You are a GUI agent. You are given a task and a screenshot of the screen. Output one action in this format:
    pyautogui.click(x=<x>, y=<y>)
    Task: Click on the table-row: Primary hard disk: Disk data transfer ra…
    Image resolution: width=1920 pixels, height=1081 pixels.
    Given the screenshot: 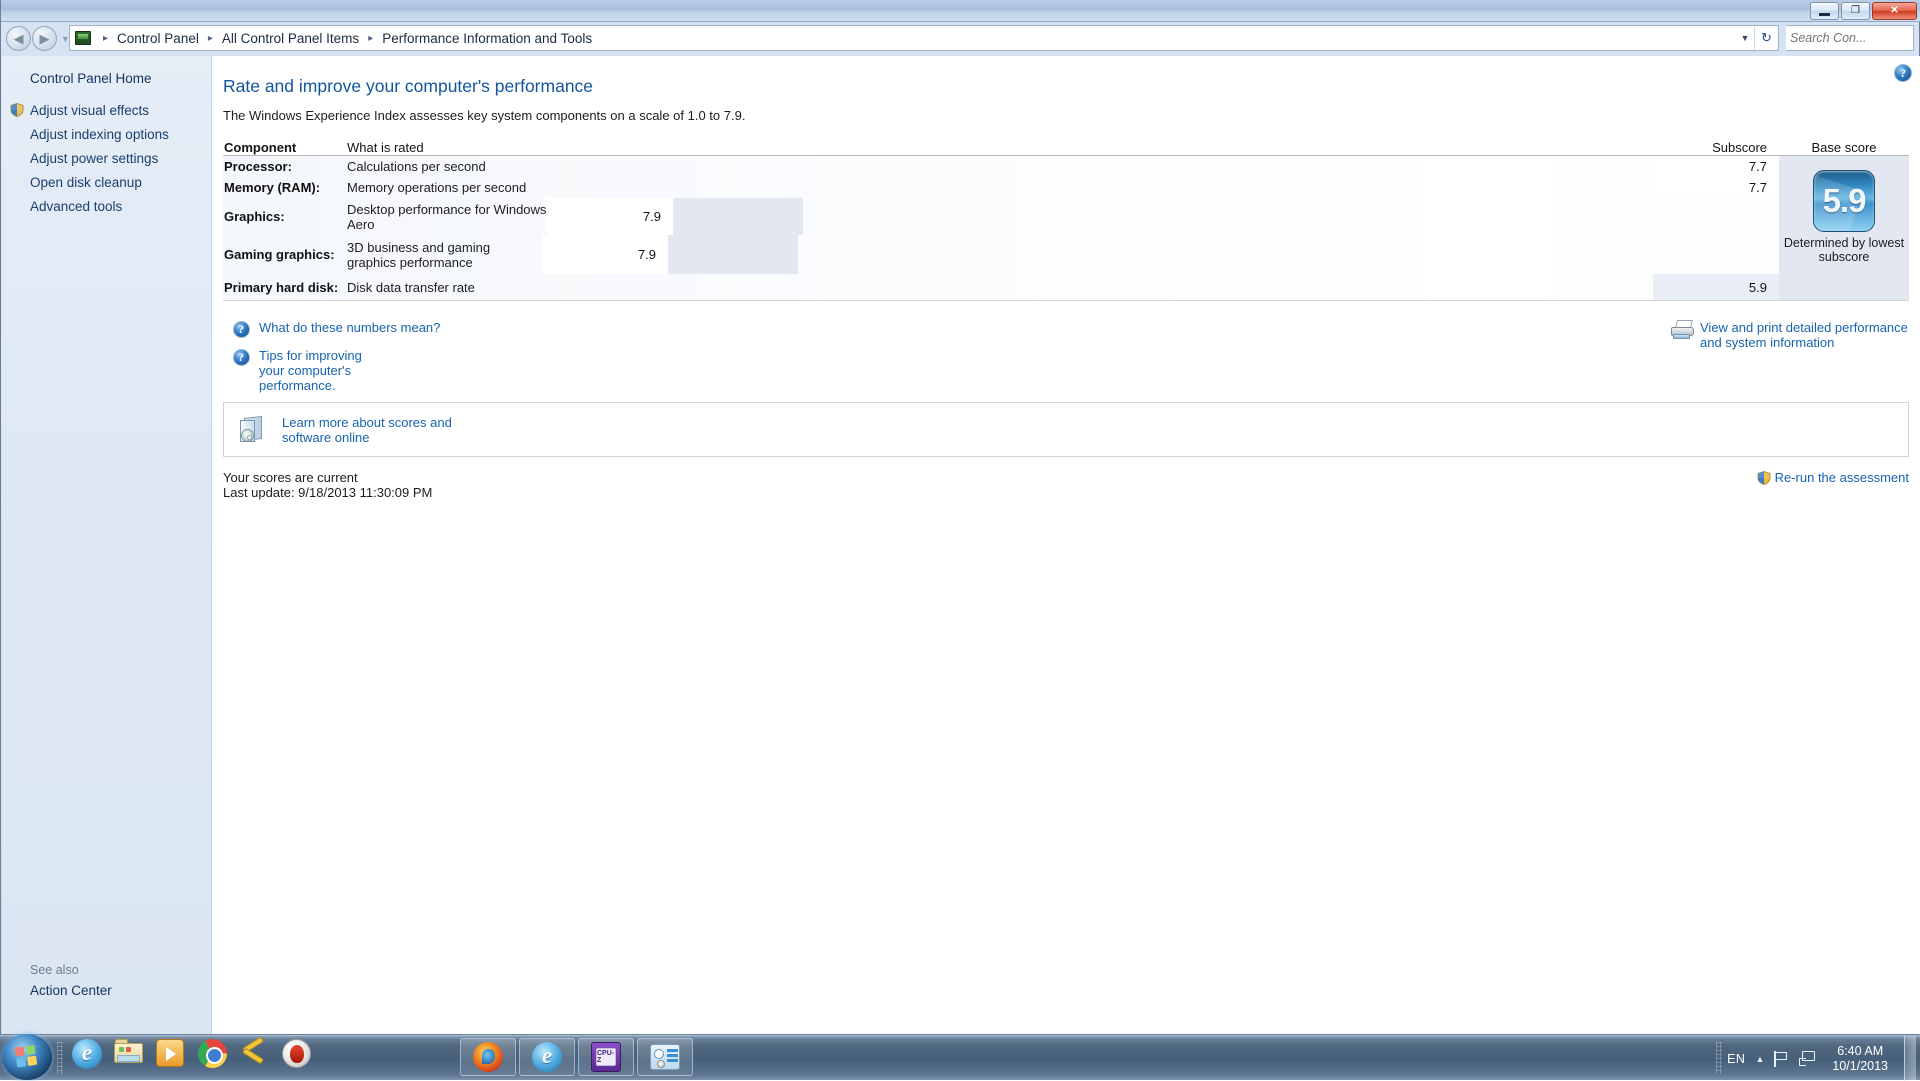 What is the action you would take?
    pyautogui.click(x=1066, y=287)
    